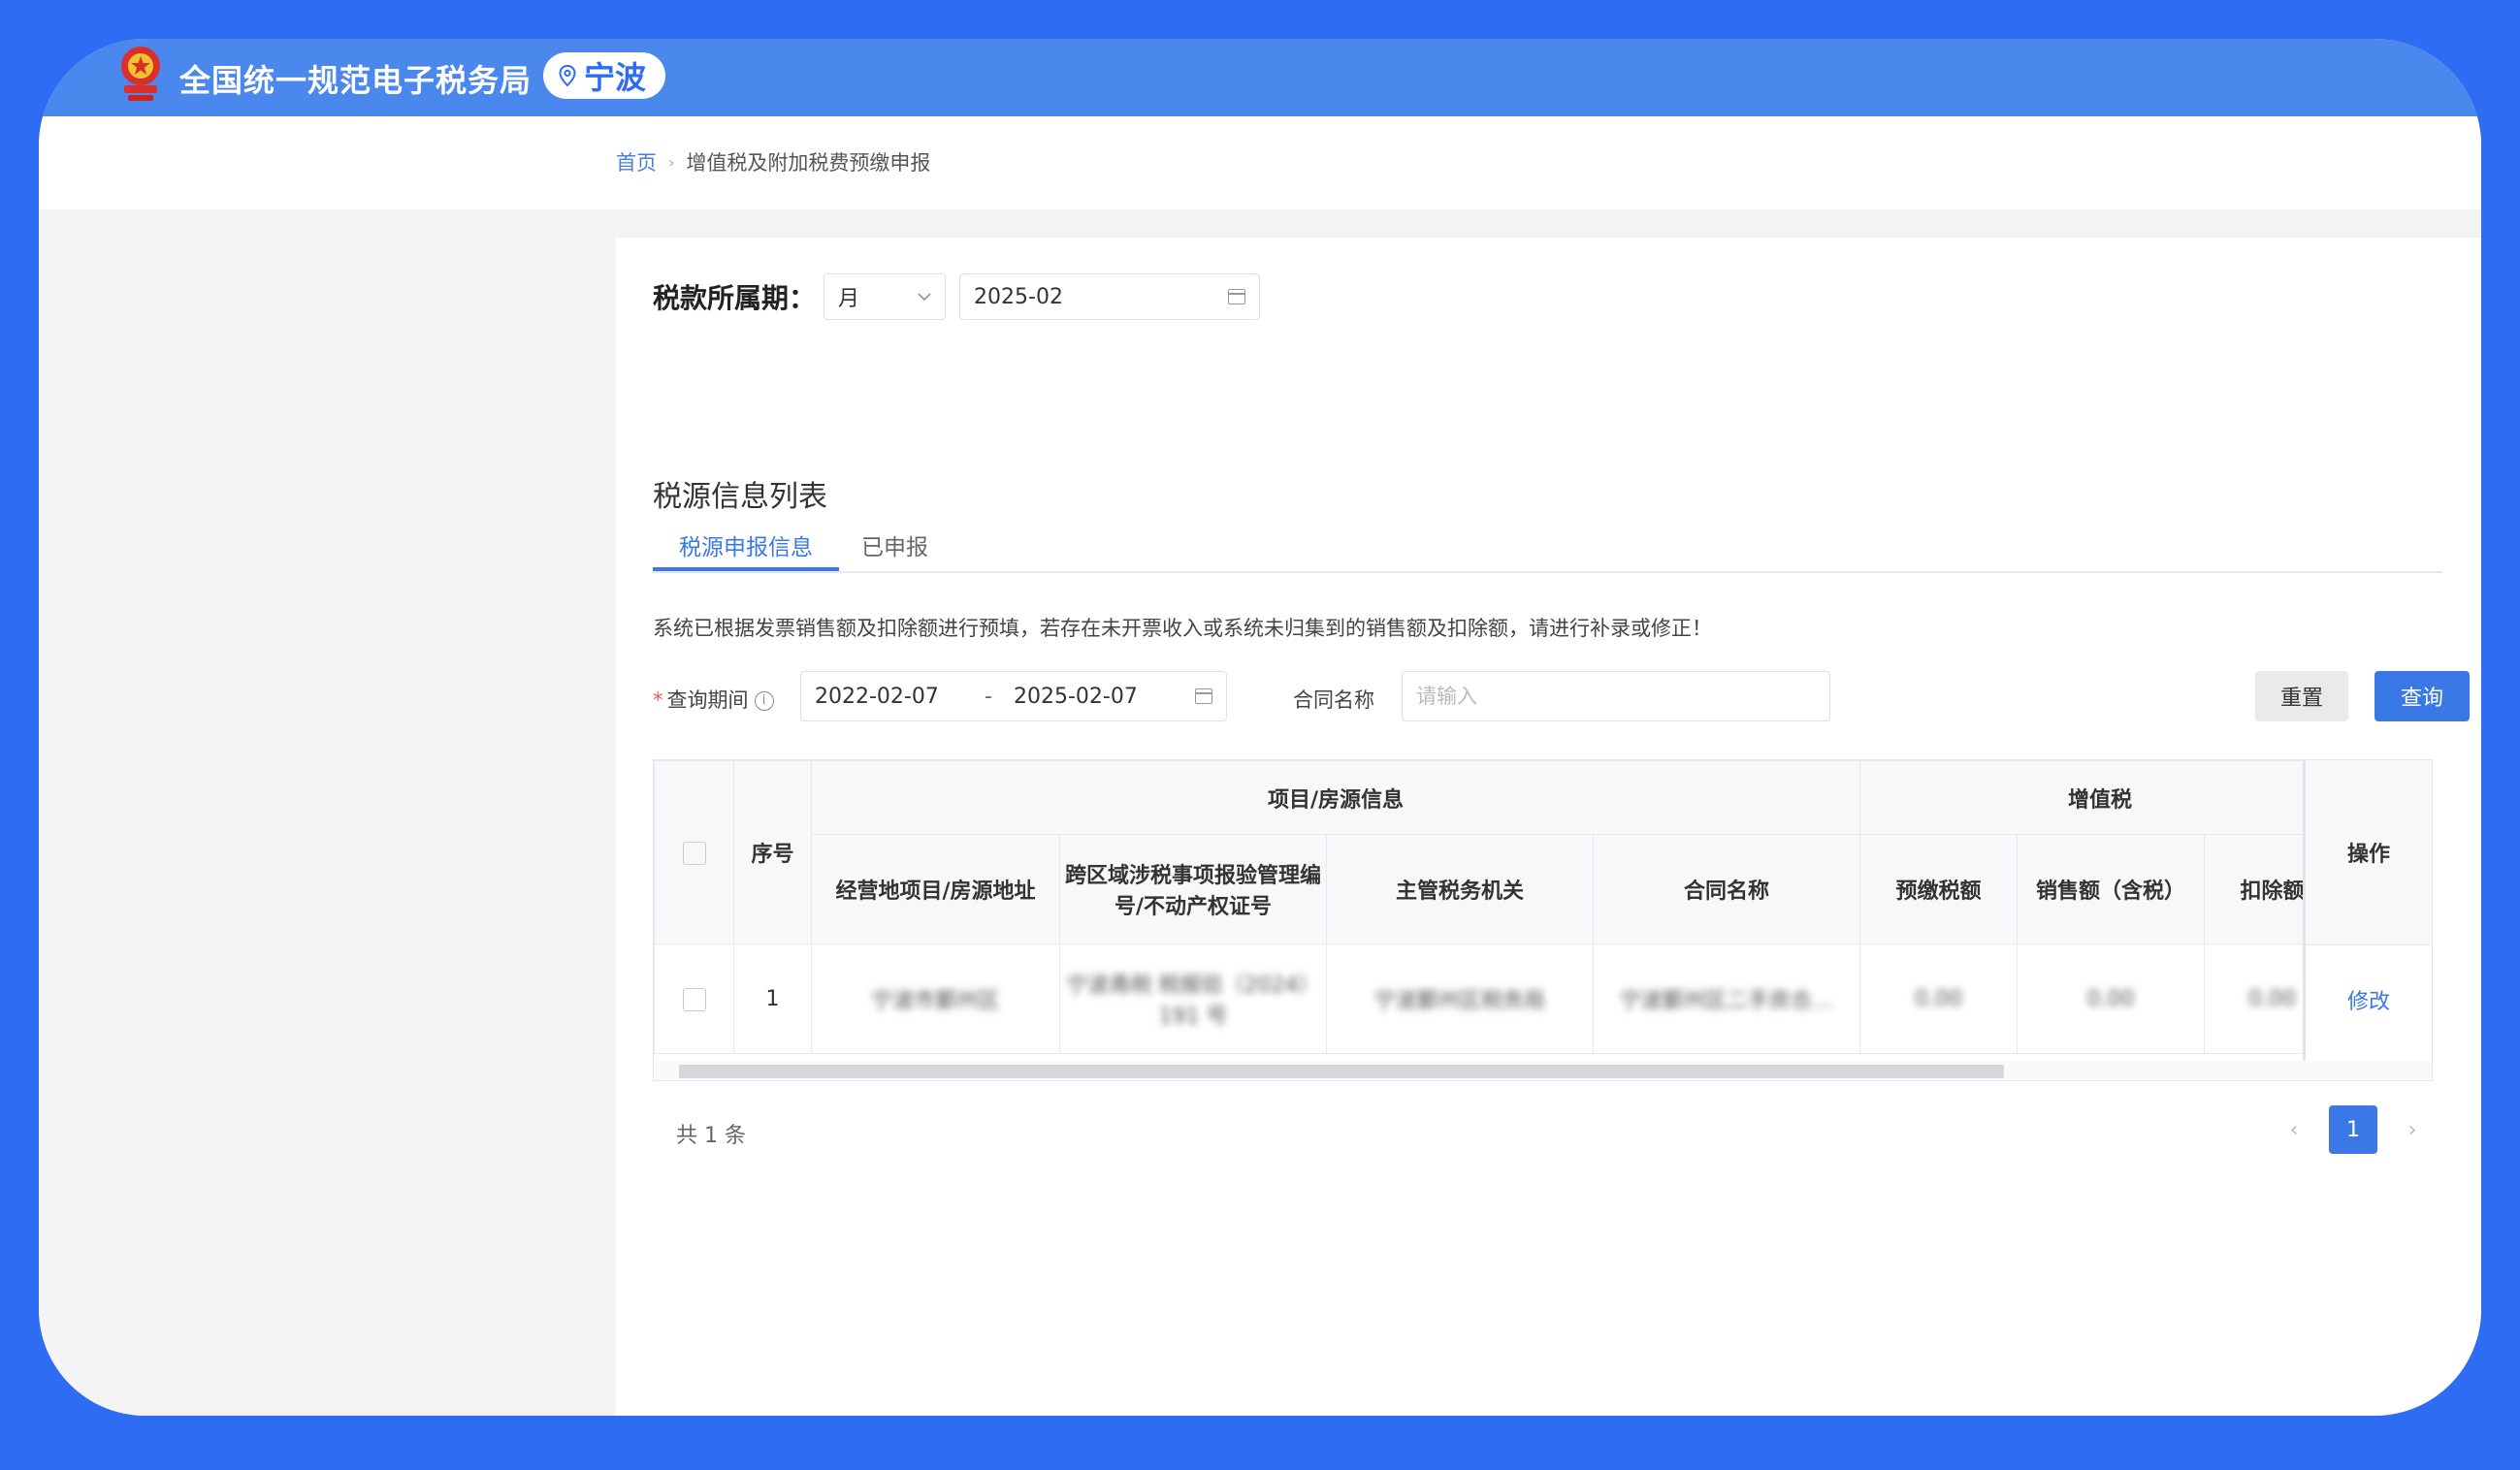 The height and width of the screenshot is (1470, 2520). I want to click on col-prepaid-tax: 预缴税额, so click(1939, 889).